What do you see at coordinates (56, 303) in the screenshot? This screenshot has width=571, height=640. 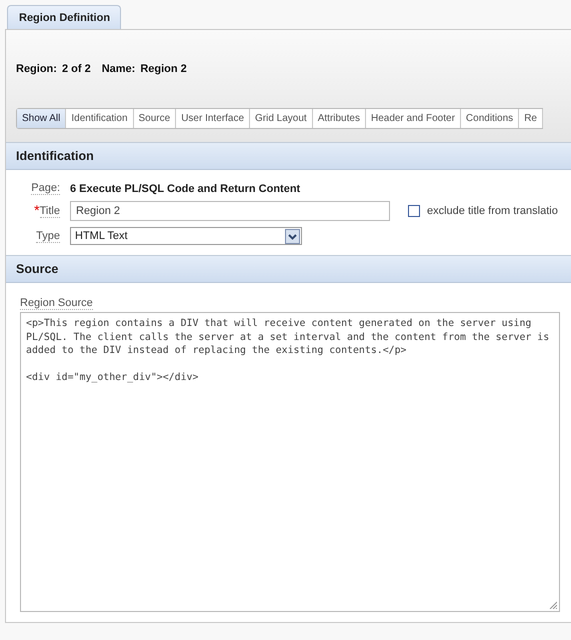 I see `region-source-label: Region Source` at bounding box center [56, 303].